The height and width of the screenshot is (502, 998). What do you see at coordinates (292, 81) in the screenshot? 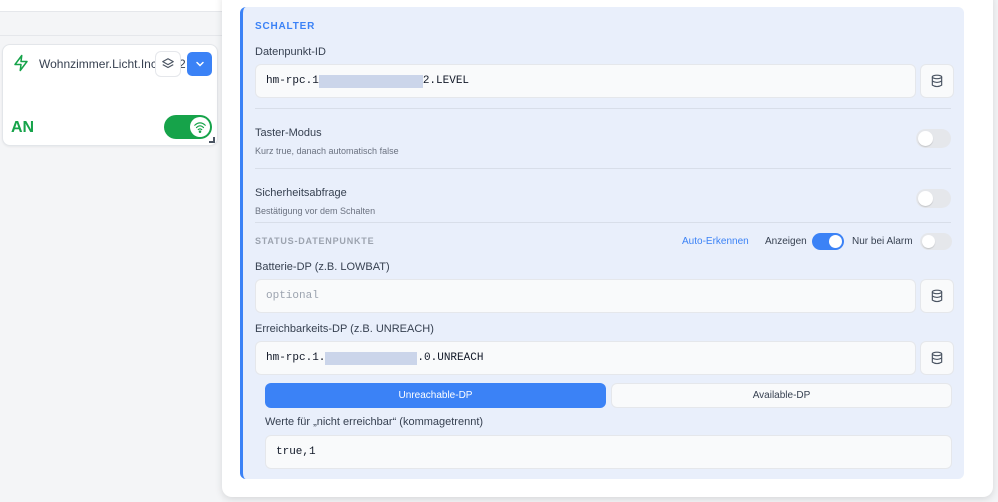
I see `datapoint-prefix: hm-rpc.1` at bounding box center [292, 81].